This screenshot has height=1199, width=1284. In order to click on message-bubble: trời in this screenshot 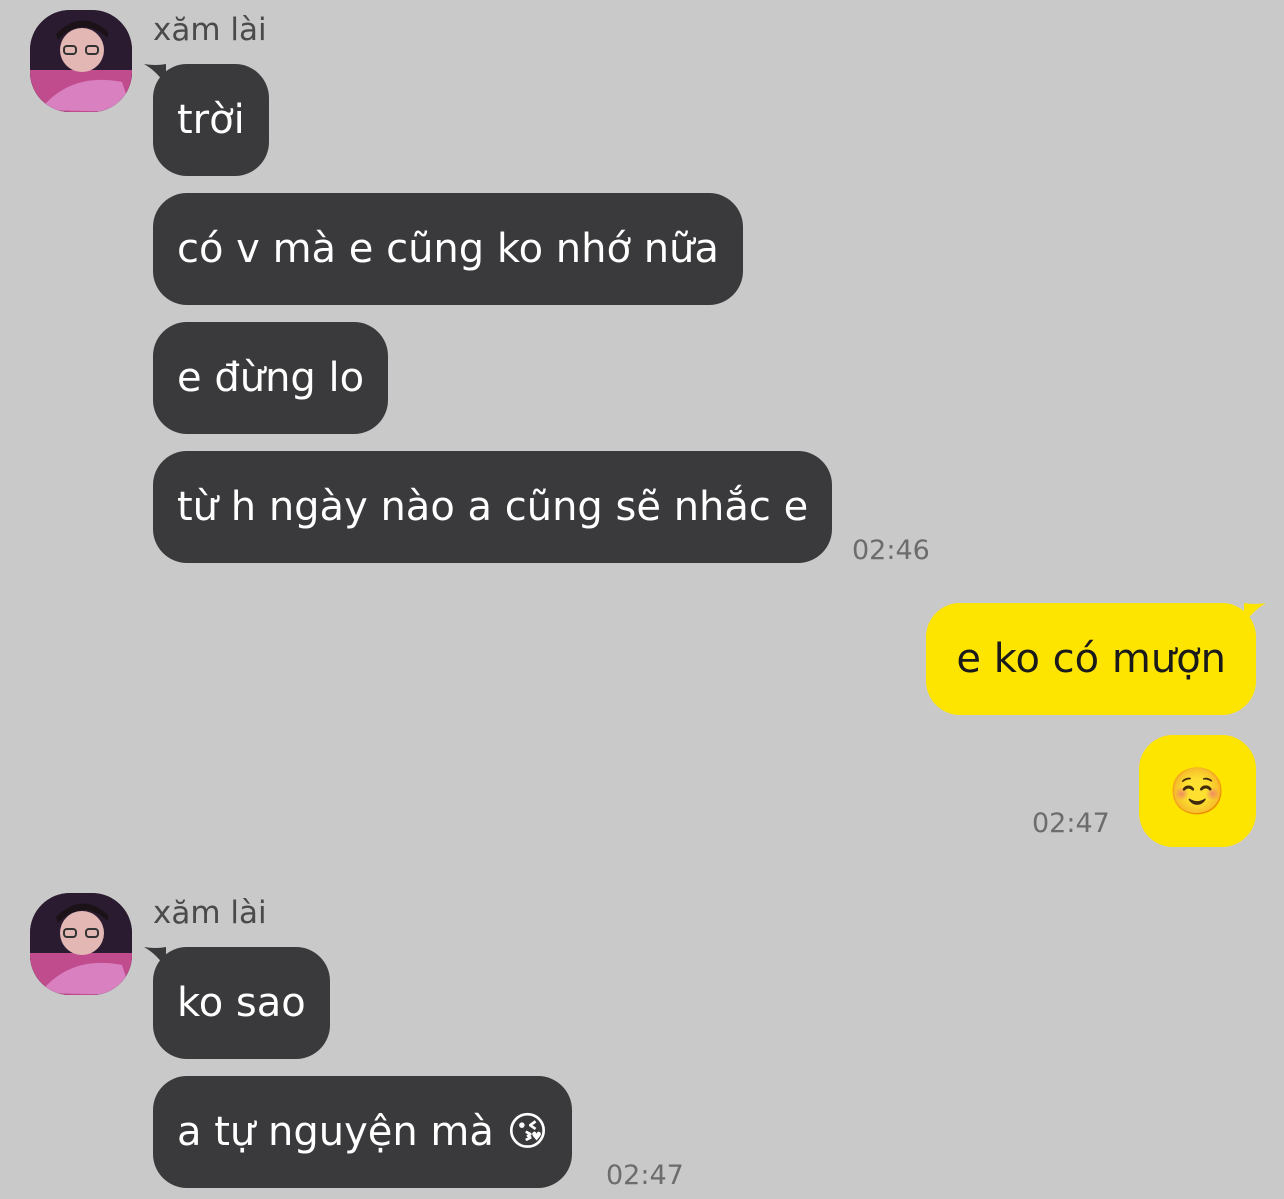, I will do `click(211, 120)`.